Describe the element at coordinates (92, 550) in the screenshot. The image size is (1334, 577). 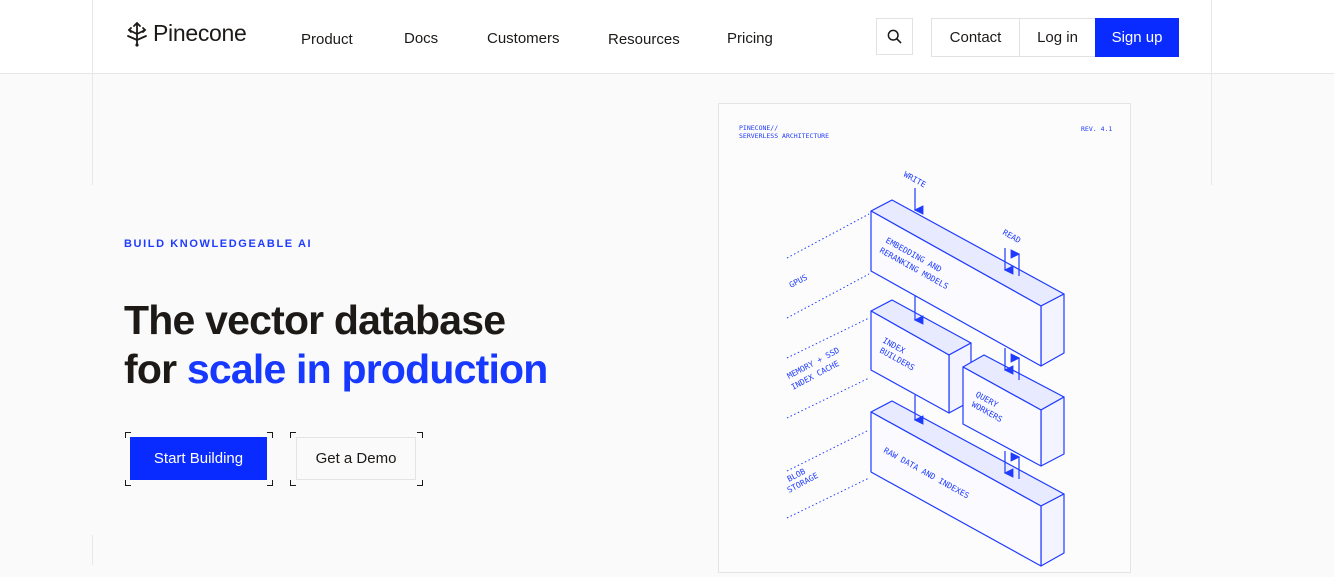
I see `frame-line-left-bottom` at that location.